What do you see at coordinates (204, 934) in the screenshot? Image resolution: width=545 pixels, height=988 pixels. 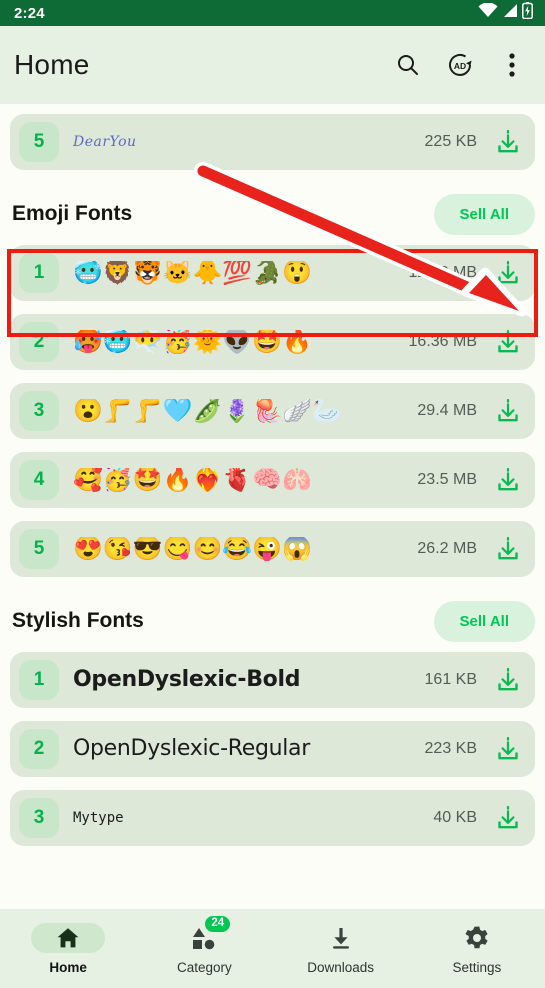 I see `category-icon: 24` at bounding box center [204, 934].